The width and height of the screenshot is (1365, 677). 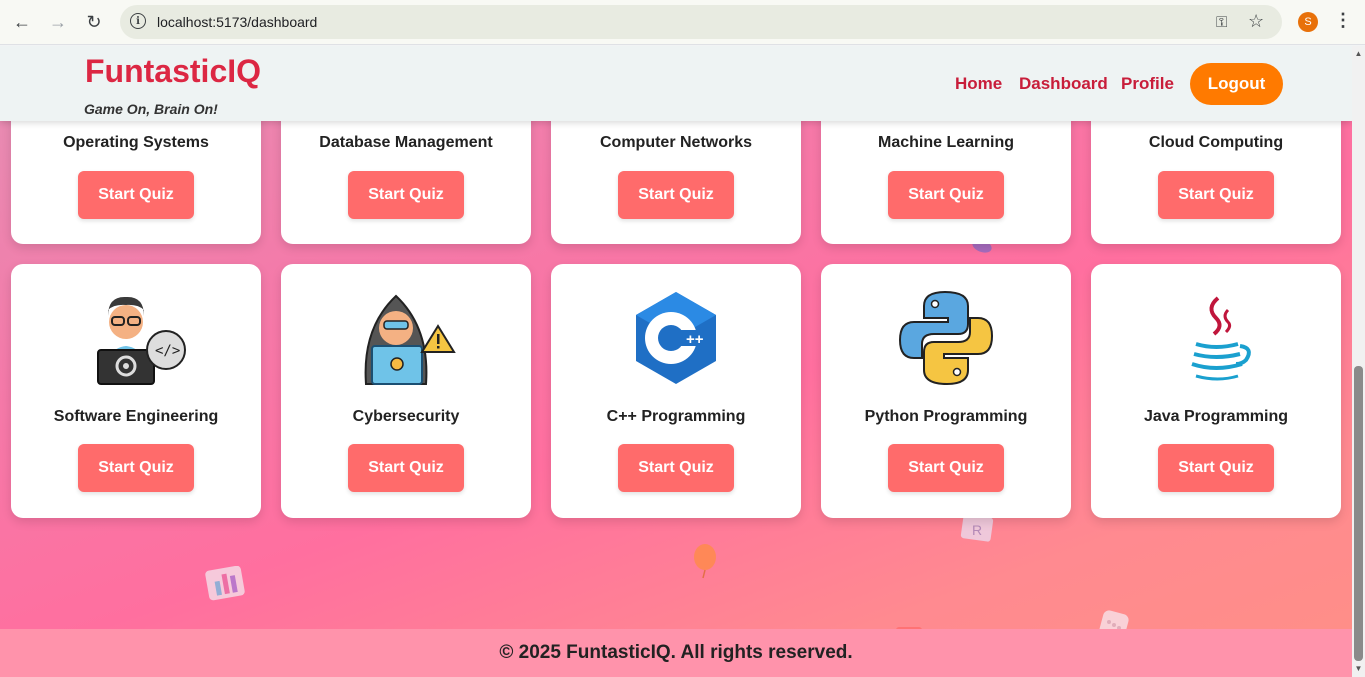 I want to click on site-info-icon: i, so click(x=138, y=21).